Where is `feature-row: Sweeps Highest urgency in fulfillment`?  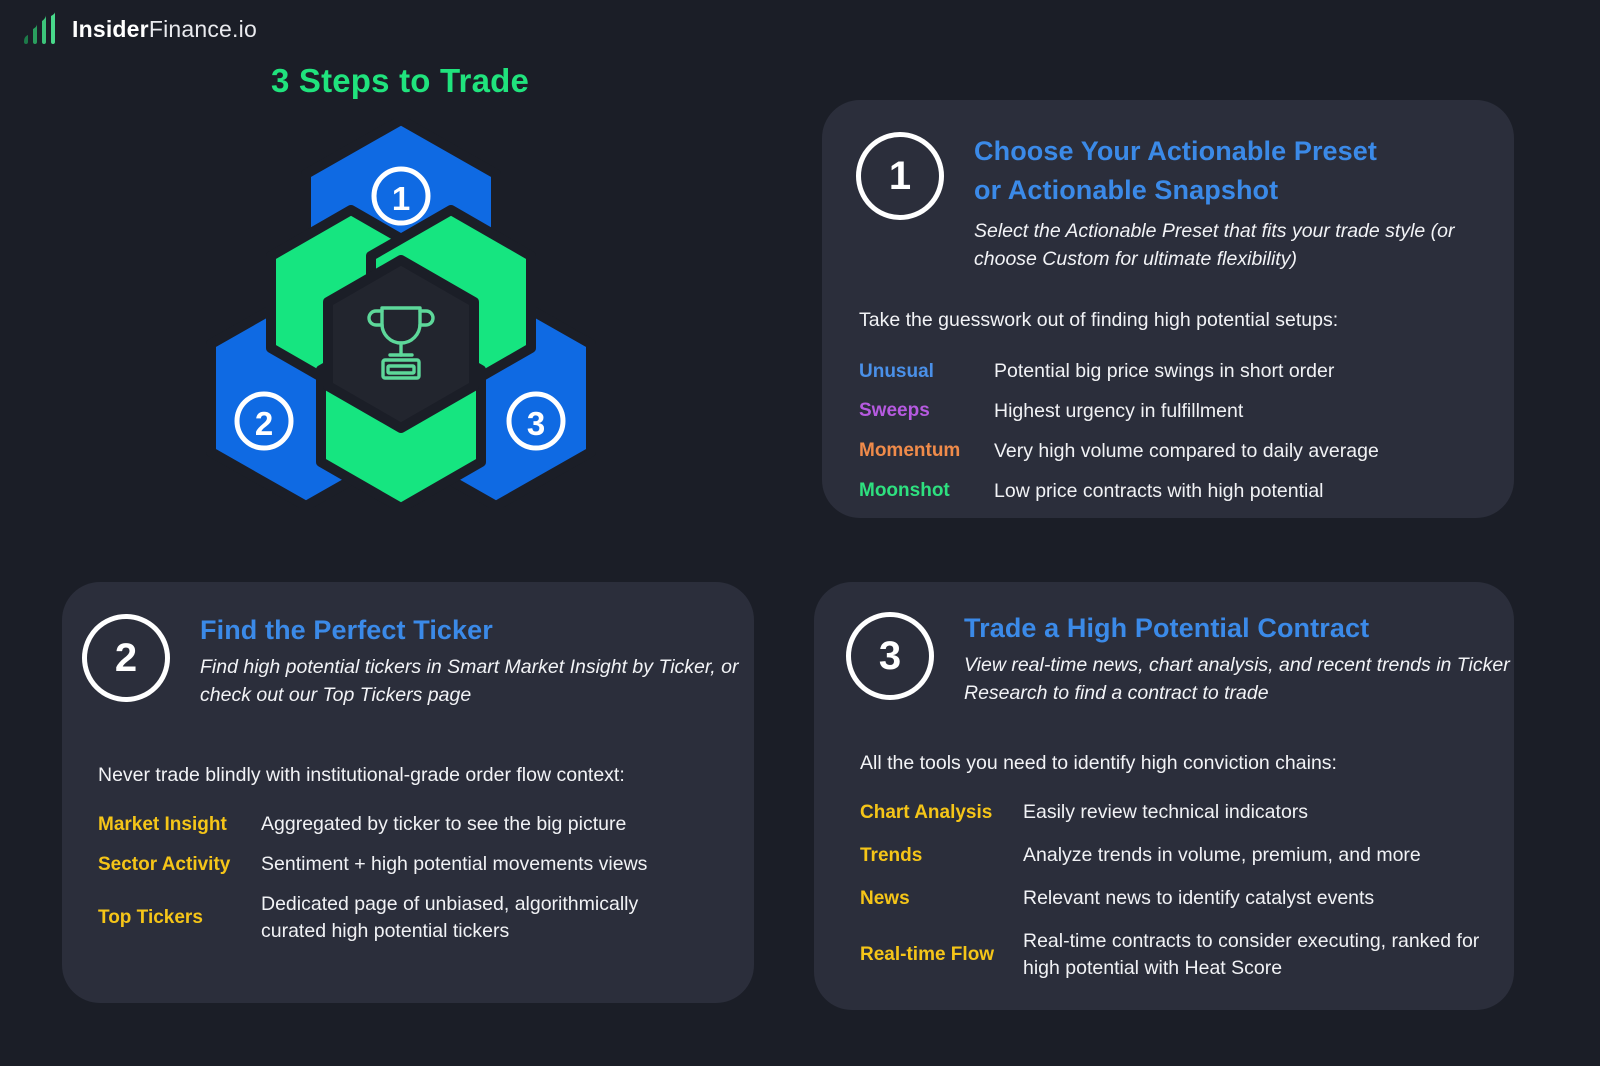
feature-row: Sweeps Highest urgency in fulfillment is located at coordinates (1186, 411).